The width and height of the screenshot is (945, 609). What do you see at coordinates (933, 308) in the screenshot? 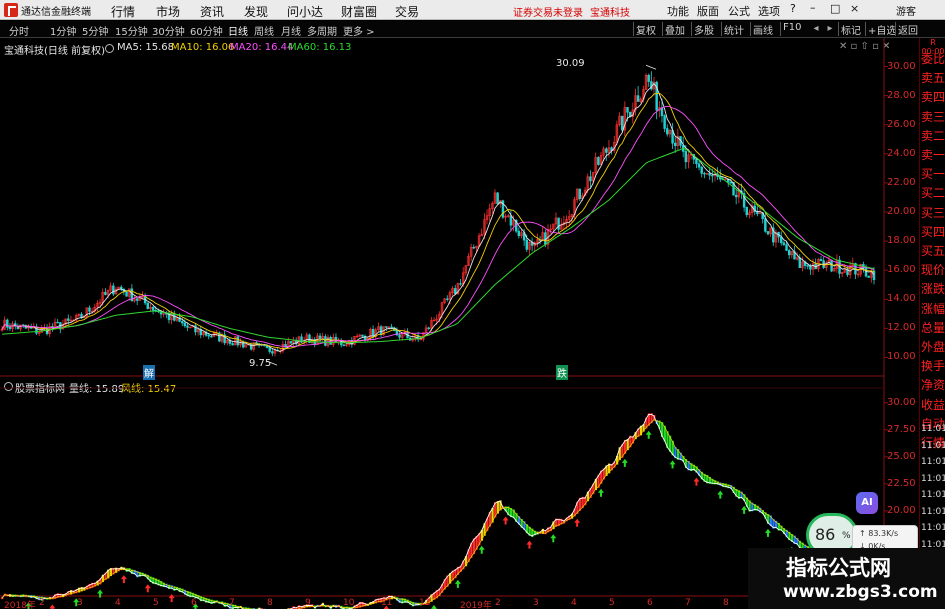
I see `side-item: 涨幅` at bounding box center [933, 308].